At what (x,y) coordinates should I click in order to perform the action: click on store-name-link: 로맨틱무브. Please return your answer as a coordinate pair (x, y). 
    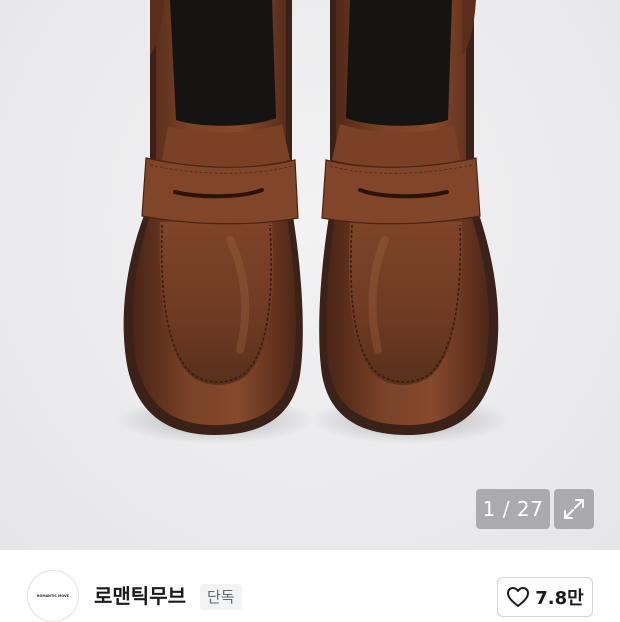
    Looking at the image, I should click on (140, 596).